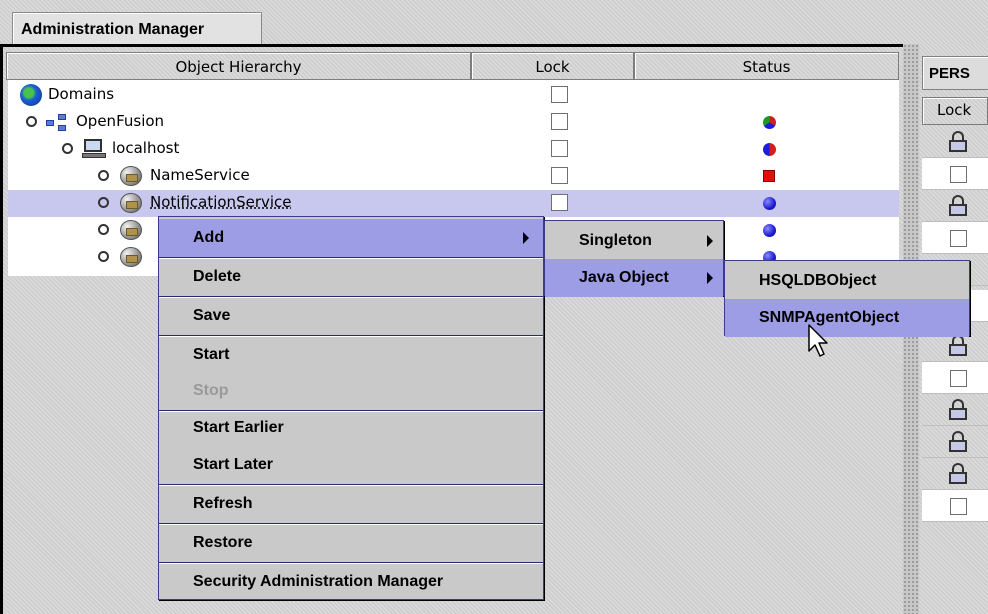  I want to click on menu-item-label: Add, so click(209, 237).